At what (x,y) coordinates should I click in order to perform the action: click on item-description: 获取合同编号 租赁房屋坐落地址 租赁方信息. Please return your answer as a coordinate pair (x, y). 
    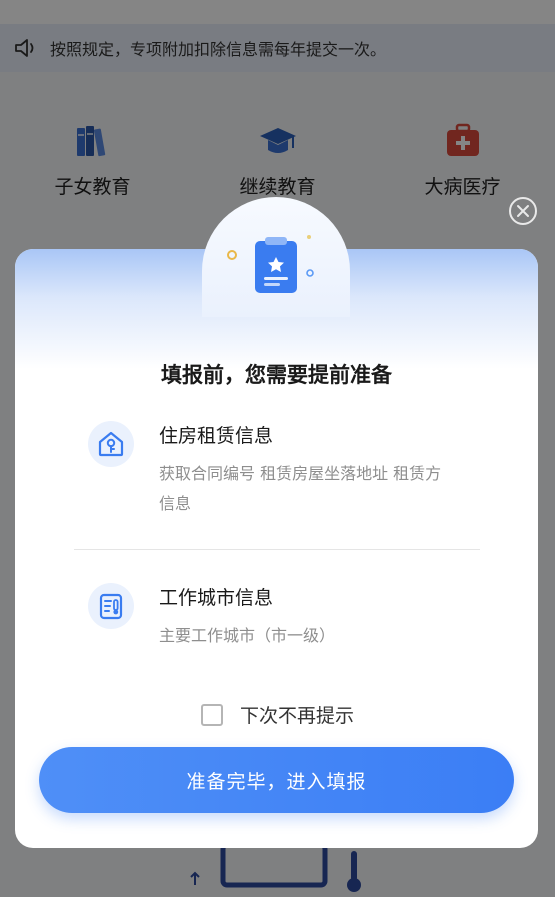
    Looking at the image, I should click on (300, 488).